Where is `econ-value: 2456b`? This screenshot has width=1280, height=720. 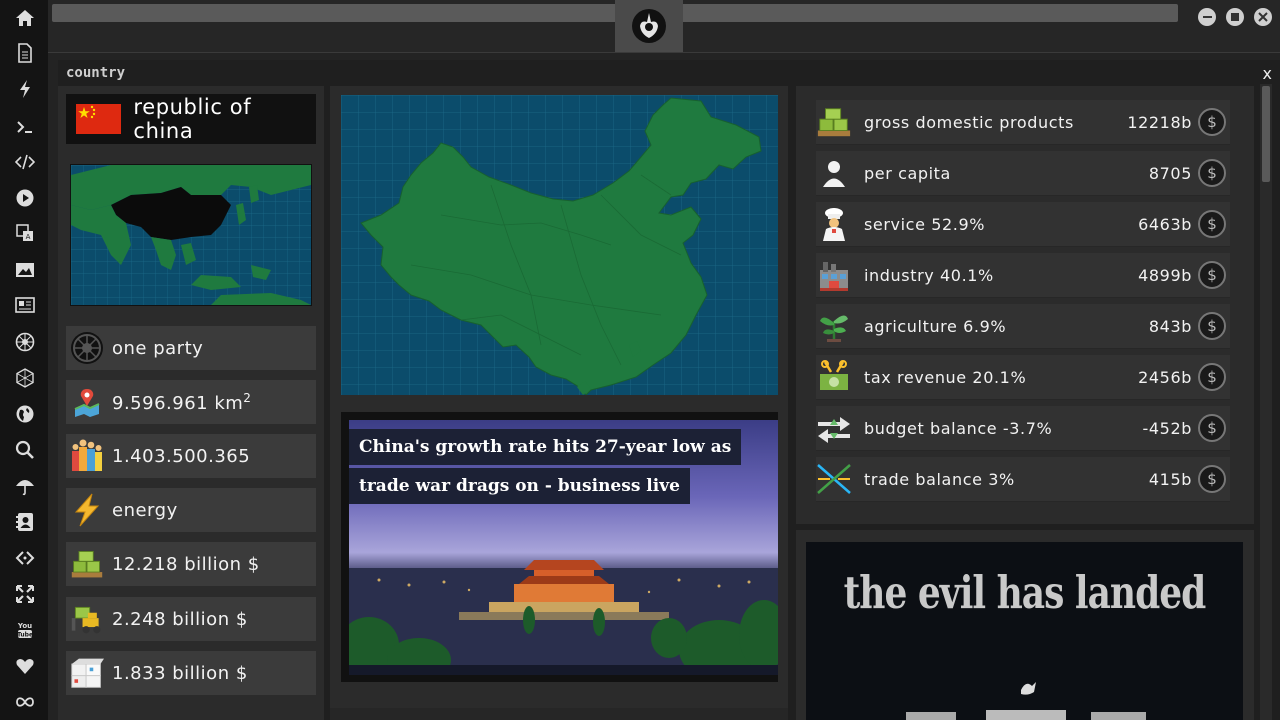
econ-value: 2456b is located at coordinates (1165, 377).